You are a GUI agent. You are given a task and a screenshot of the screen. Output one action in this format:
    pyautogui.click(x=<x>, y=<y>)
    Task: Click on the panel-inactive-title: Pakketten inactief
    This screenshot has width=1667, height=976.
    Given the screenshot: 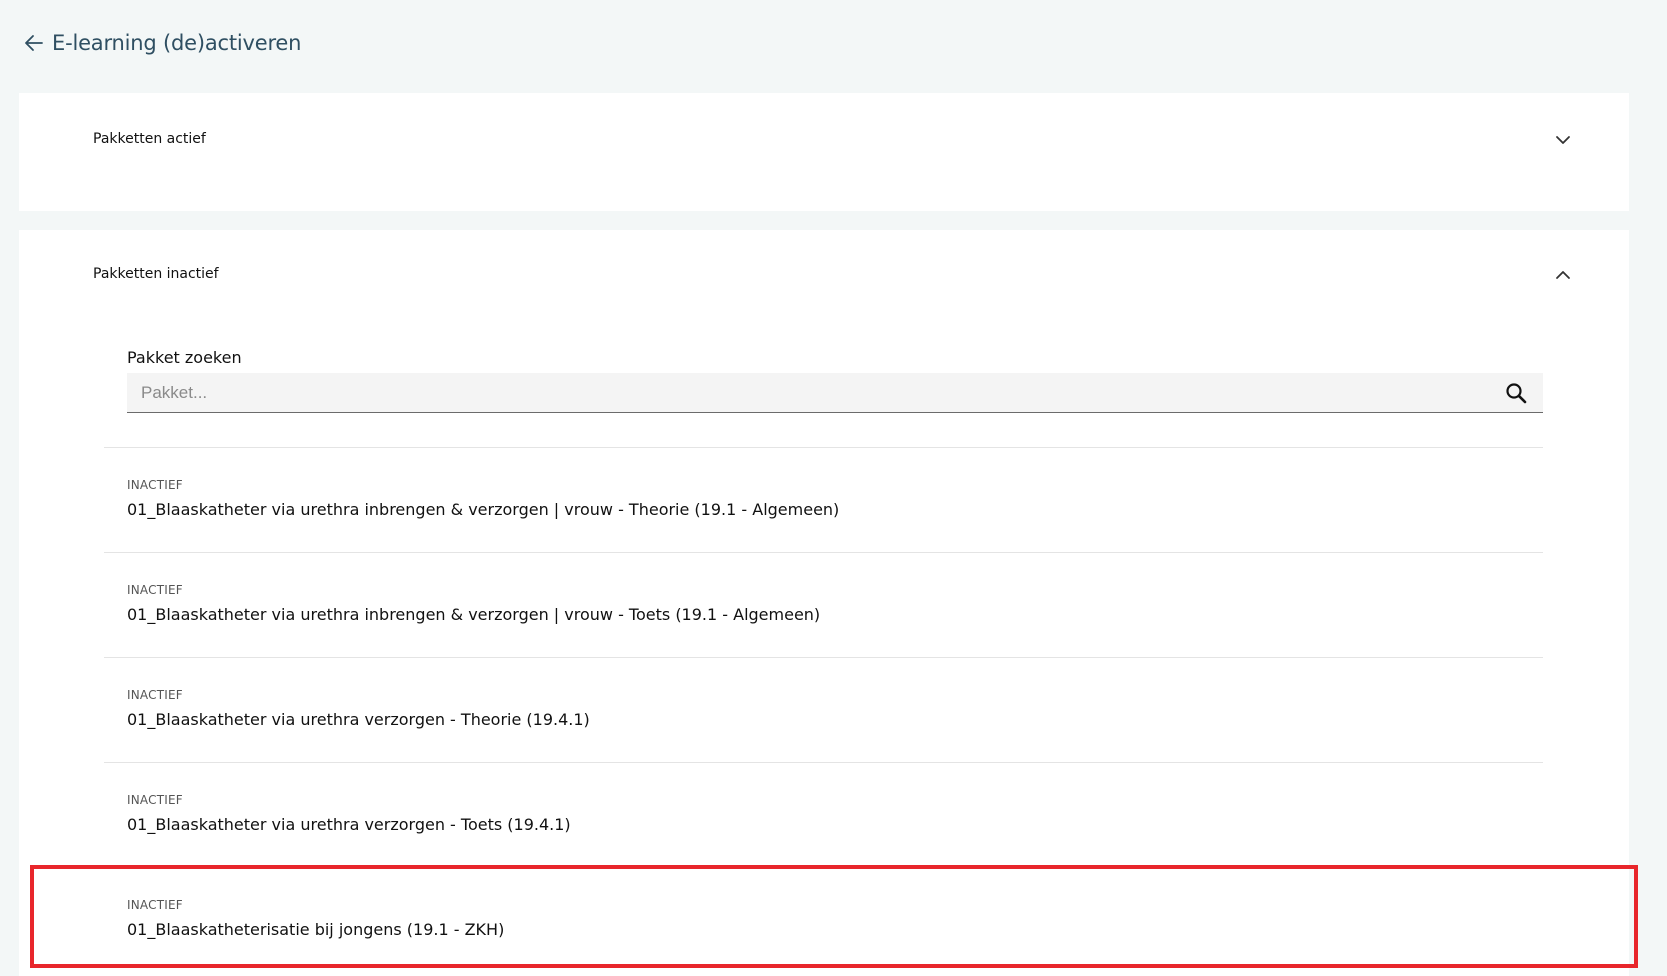 What is the action you would take?
    pyautogui.click(x=156, y=274)
    